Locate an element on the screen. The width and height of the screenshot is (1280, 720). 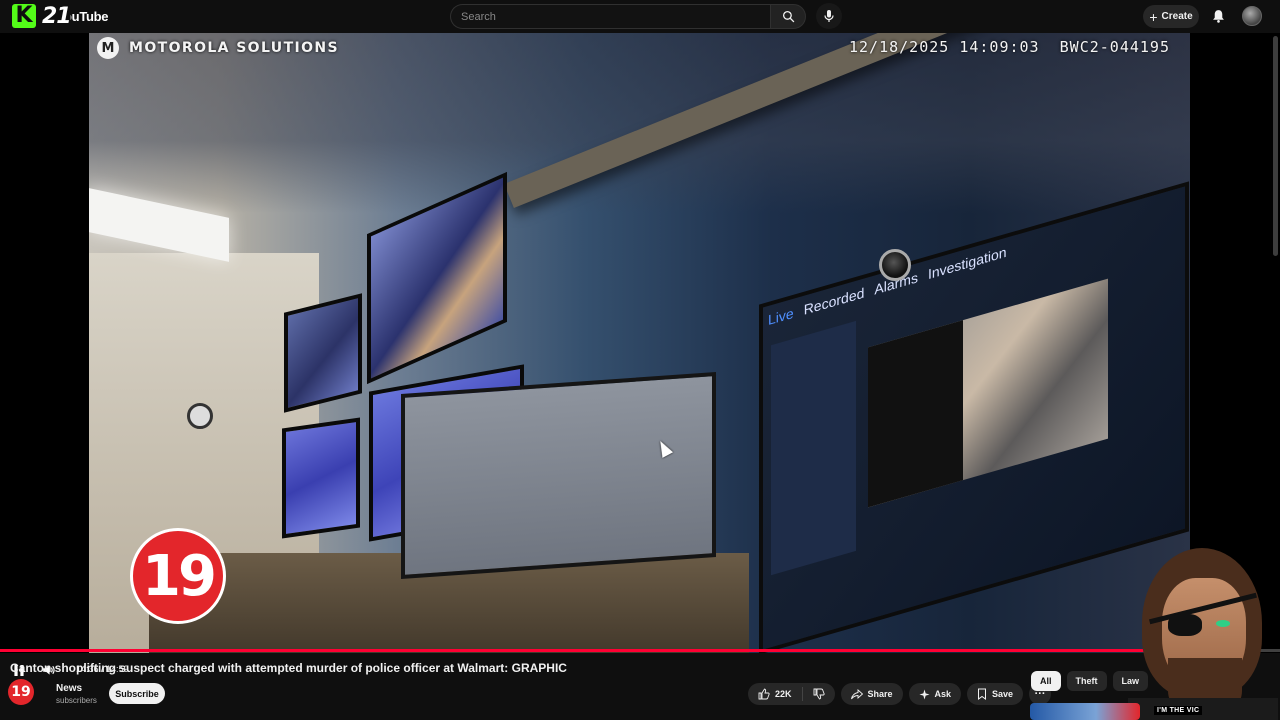
streamer-shirt-text: I'M THE VIC is located at coordinates (1178, 710).